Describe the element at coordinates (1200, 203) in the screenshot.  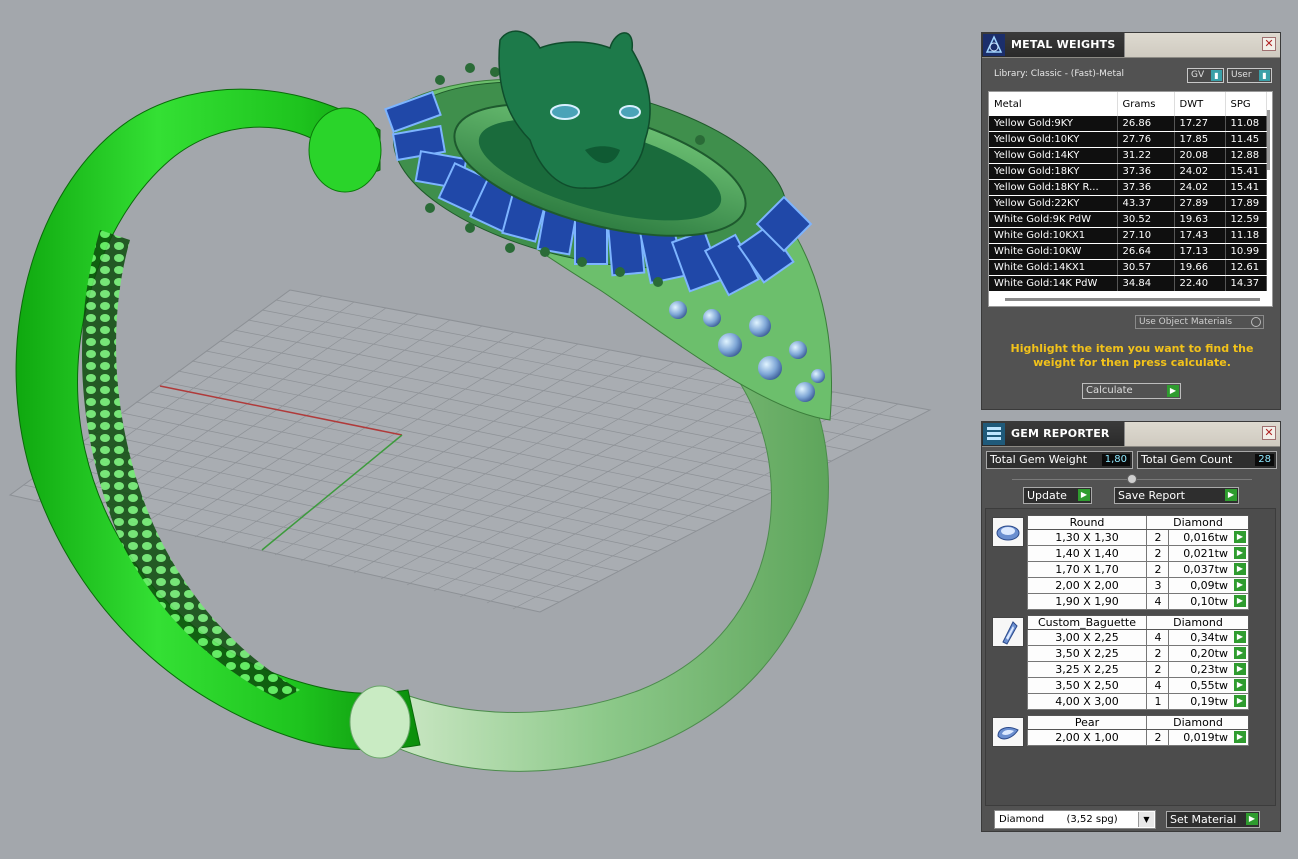
I see `dwt-cell: 27.89` at that location.